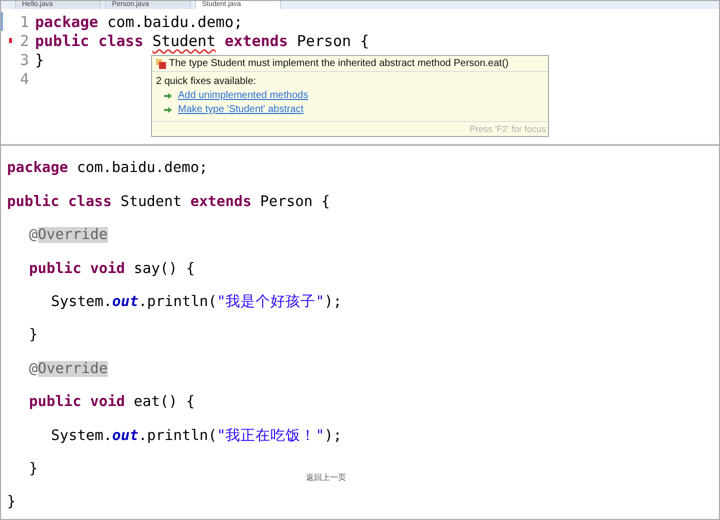 The width and height of the screenshot is (720, 520). What do you see at coordinates (161, 63) in the screenshot?
I see `error-icon` at bounding box center [161, 63].